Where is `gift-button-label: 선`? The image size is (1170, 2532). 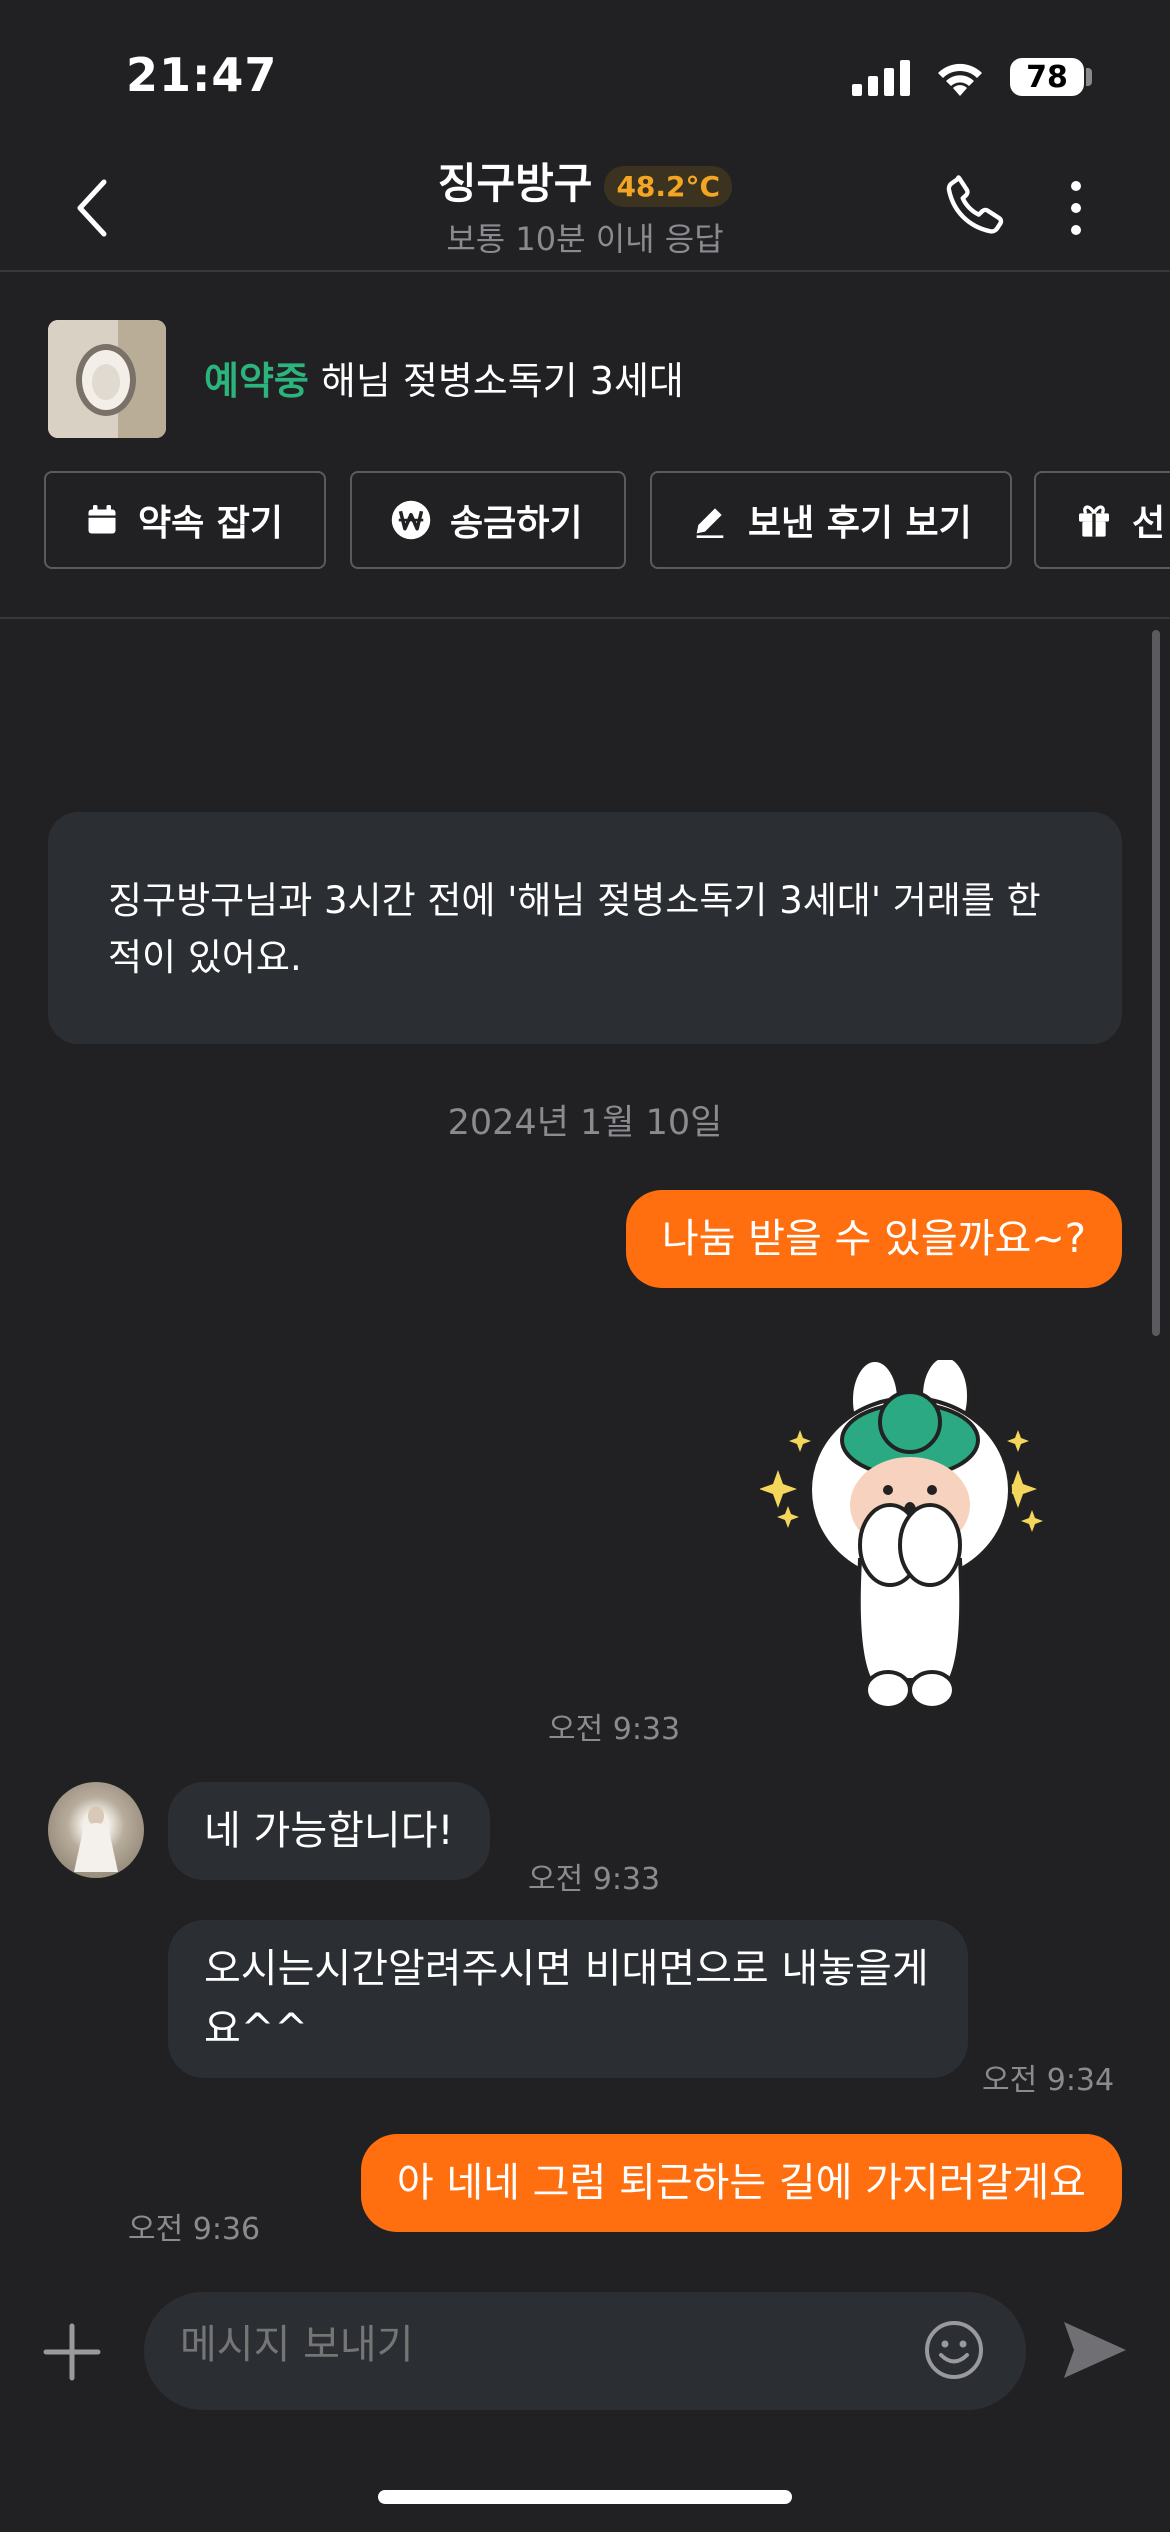 gift-button-label: 선 is located at coordinates (1149, 523).